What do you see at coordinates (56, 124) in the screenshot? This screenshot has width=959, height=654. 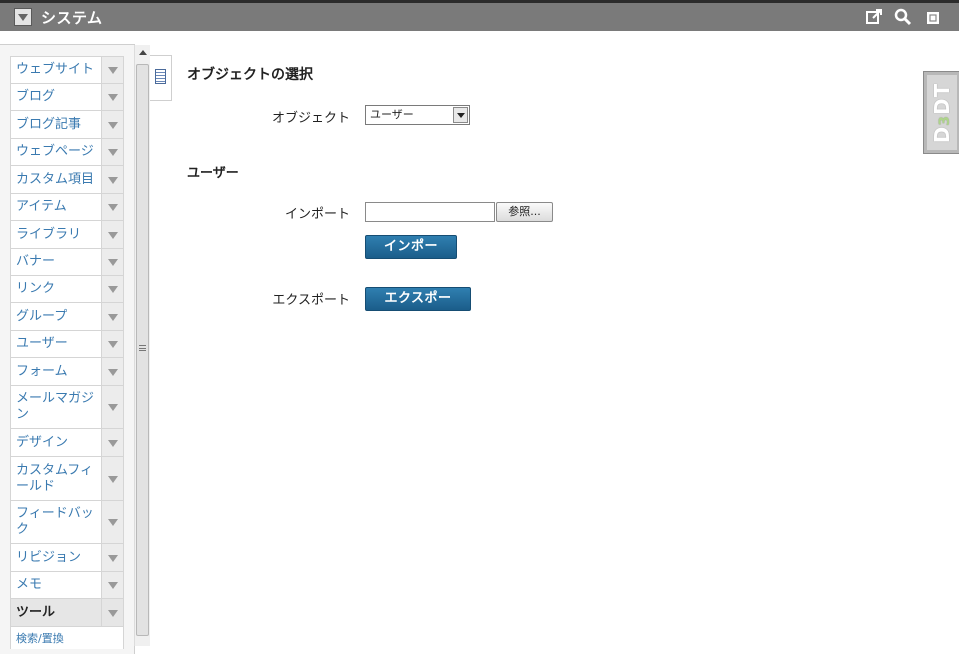 I see `sidebar-item-label: ブログ記事` at bounding box center [56, 124].